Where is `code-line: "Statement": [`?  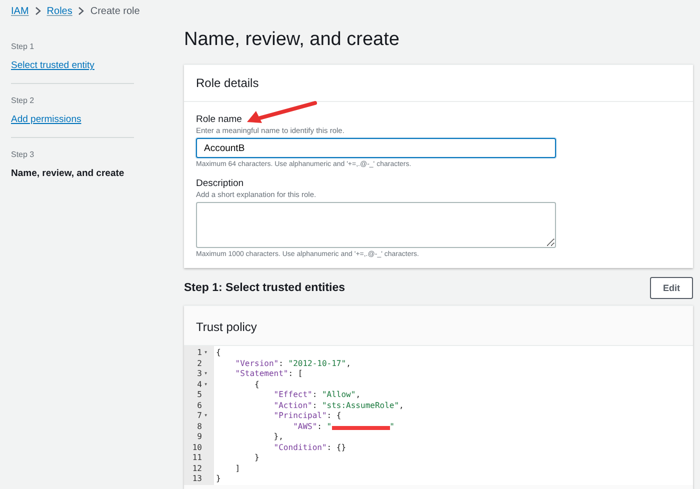 code-line: "Statement": [ is located at coordinates (269, 374).